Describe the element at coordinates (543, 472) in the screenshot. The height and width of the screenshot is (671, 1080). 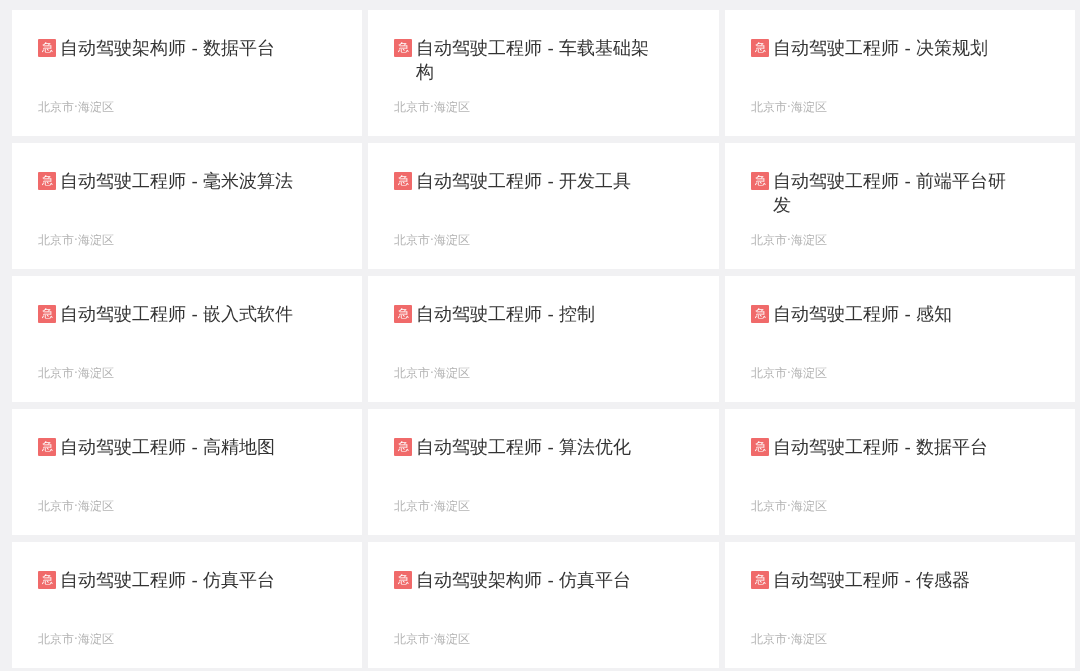
I see `job-card: 急 自动驾驶工程师 - 算法优化 北京市·海淀区` at that location.